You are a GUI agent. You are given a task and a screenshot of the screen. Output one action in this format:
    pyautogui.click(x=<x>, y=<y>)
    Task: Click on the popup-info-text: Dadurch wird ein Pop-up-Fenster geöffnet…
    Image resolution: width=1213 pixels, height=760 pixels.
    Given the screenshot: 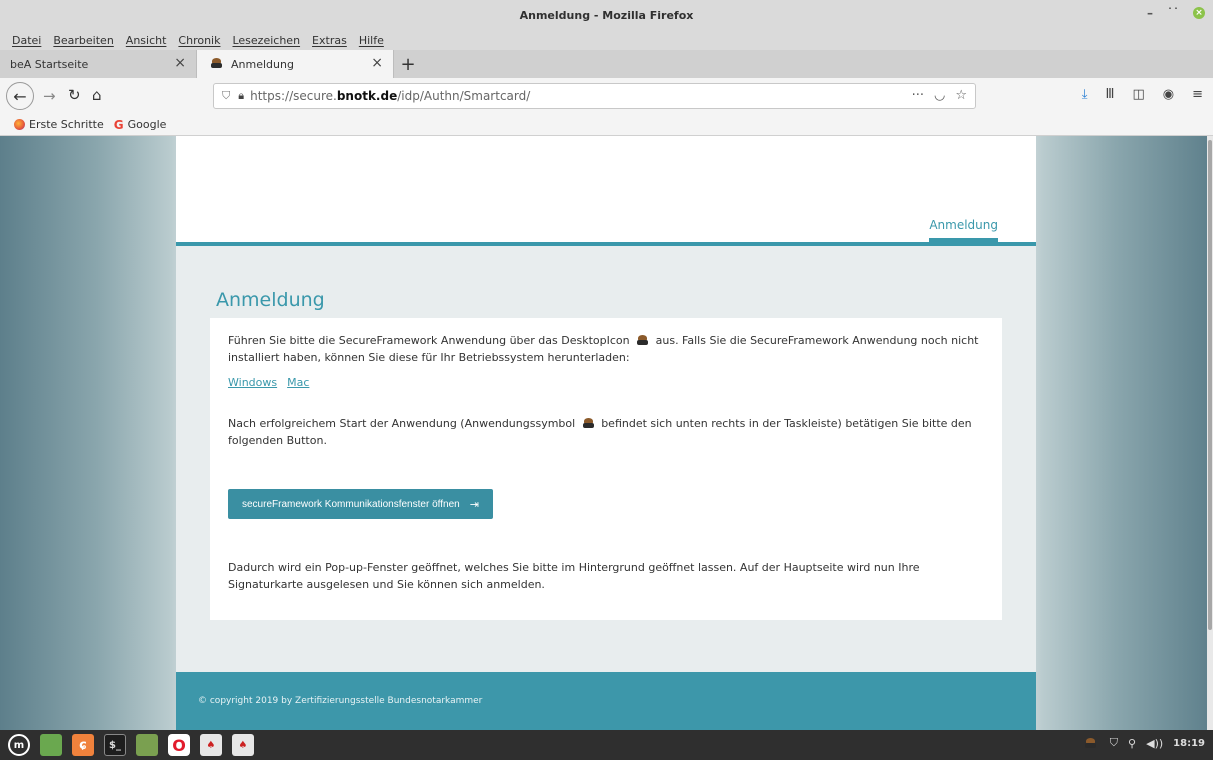 What is the action you would take?
    pyautogui.click(x=574, y=576)
    